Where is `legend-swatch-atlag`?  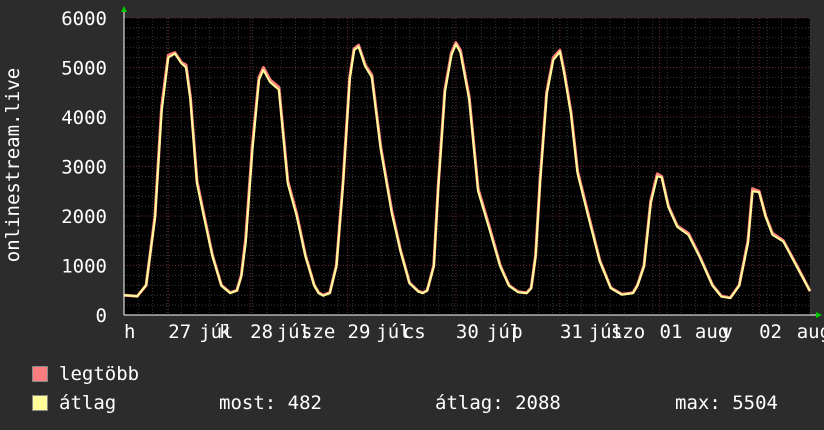 legend-swatch-atlag is located at coordinates (40, 403).